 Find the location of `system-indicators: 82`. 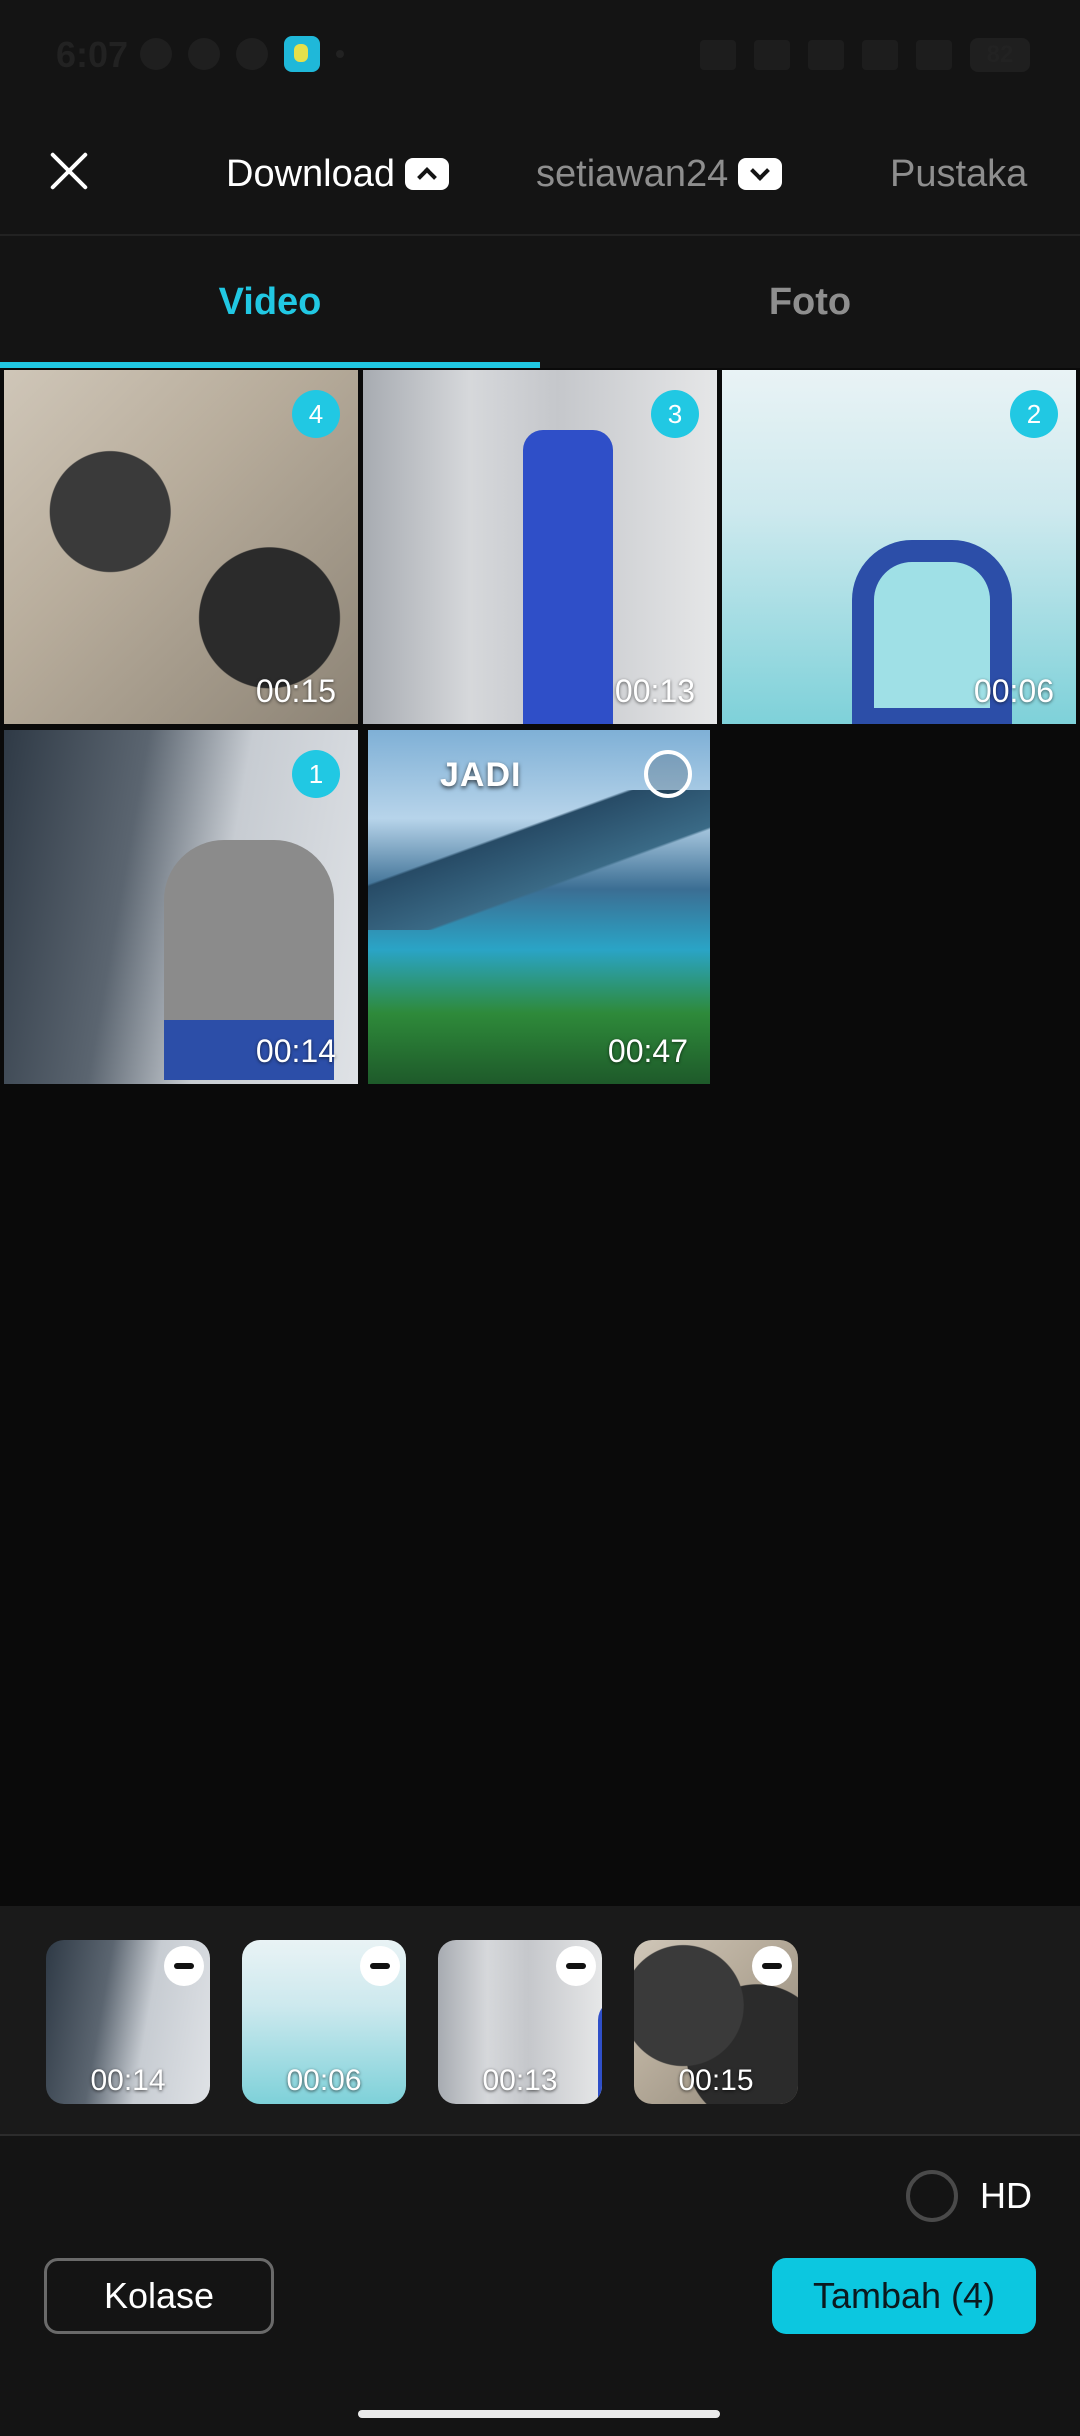

system-indicators: 82 is located at coordinates (865, 55).